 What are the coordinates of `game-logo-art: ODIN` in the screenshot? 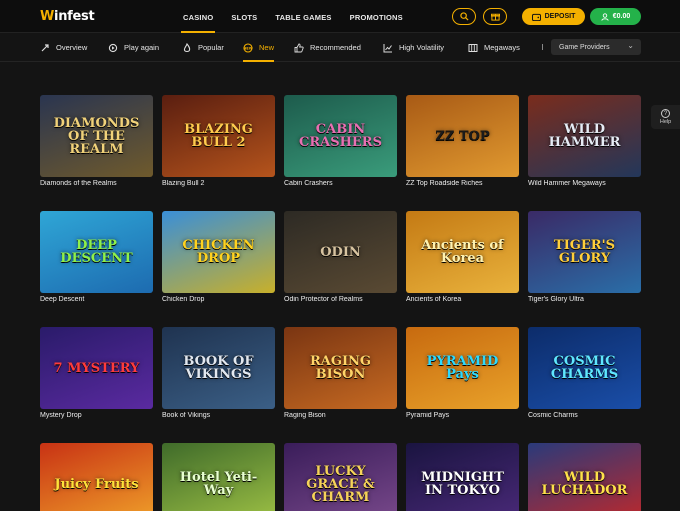 It's located at (340, 252).